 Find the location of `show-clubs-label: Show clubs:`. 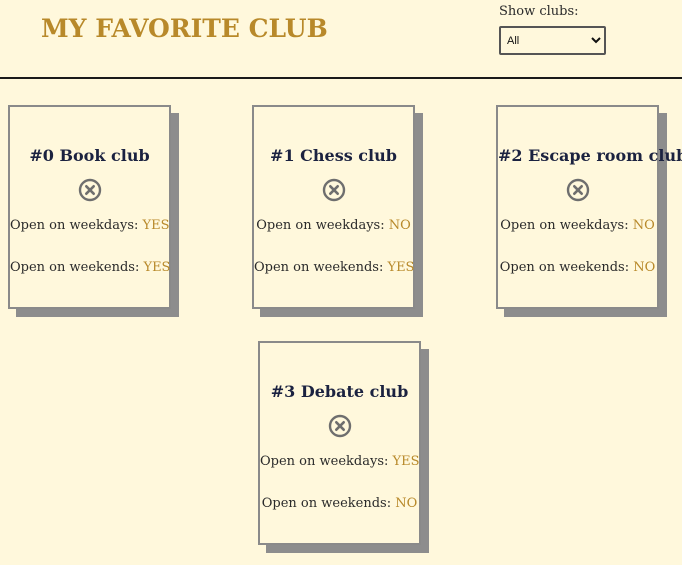

show-clubs-label: Show clubs: is located at coordinates (539, 11).